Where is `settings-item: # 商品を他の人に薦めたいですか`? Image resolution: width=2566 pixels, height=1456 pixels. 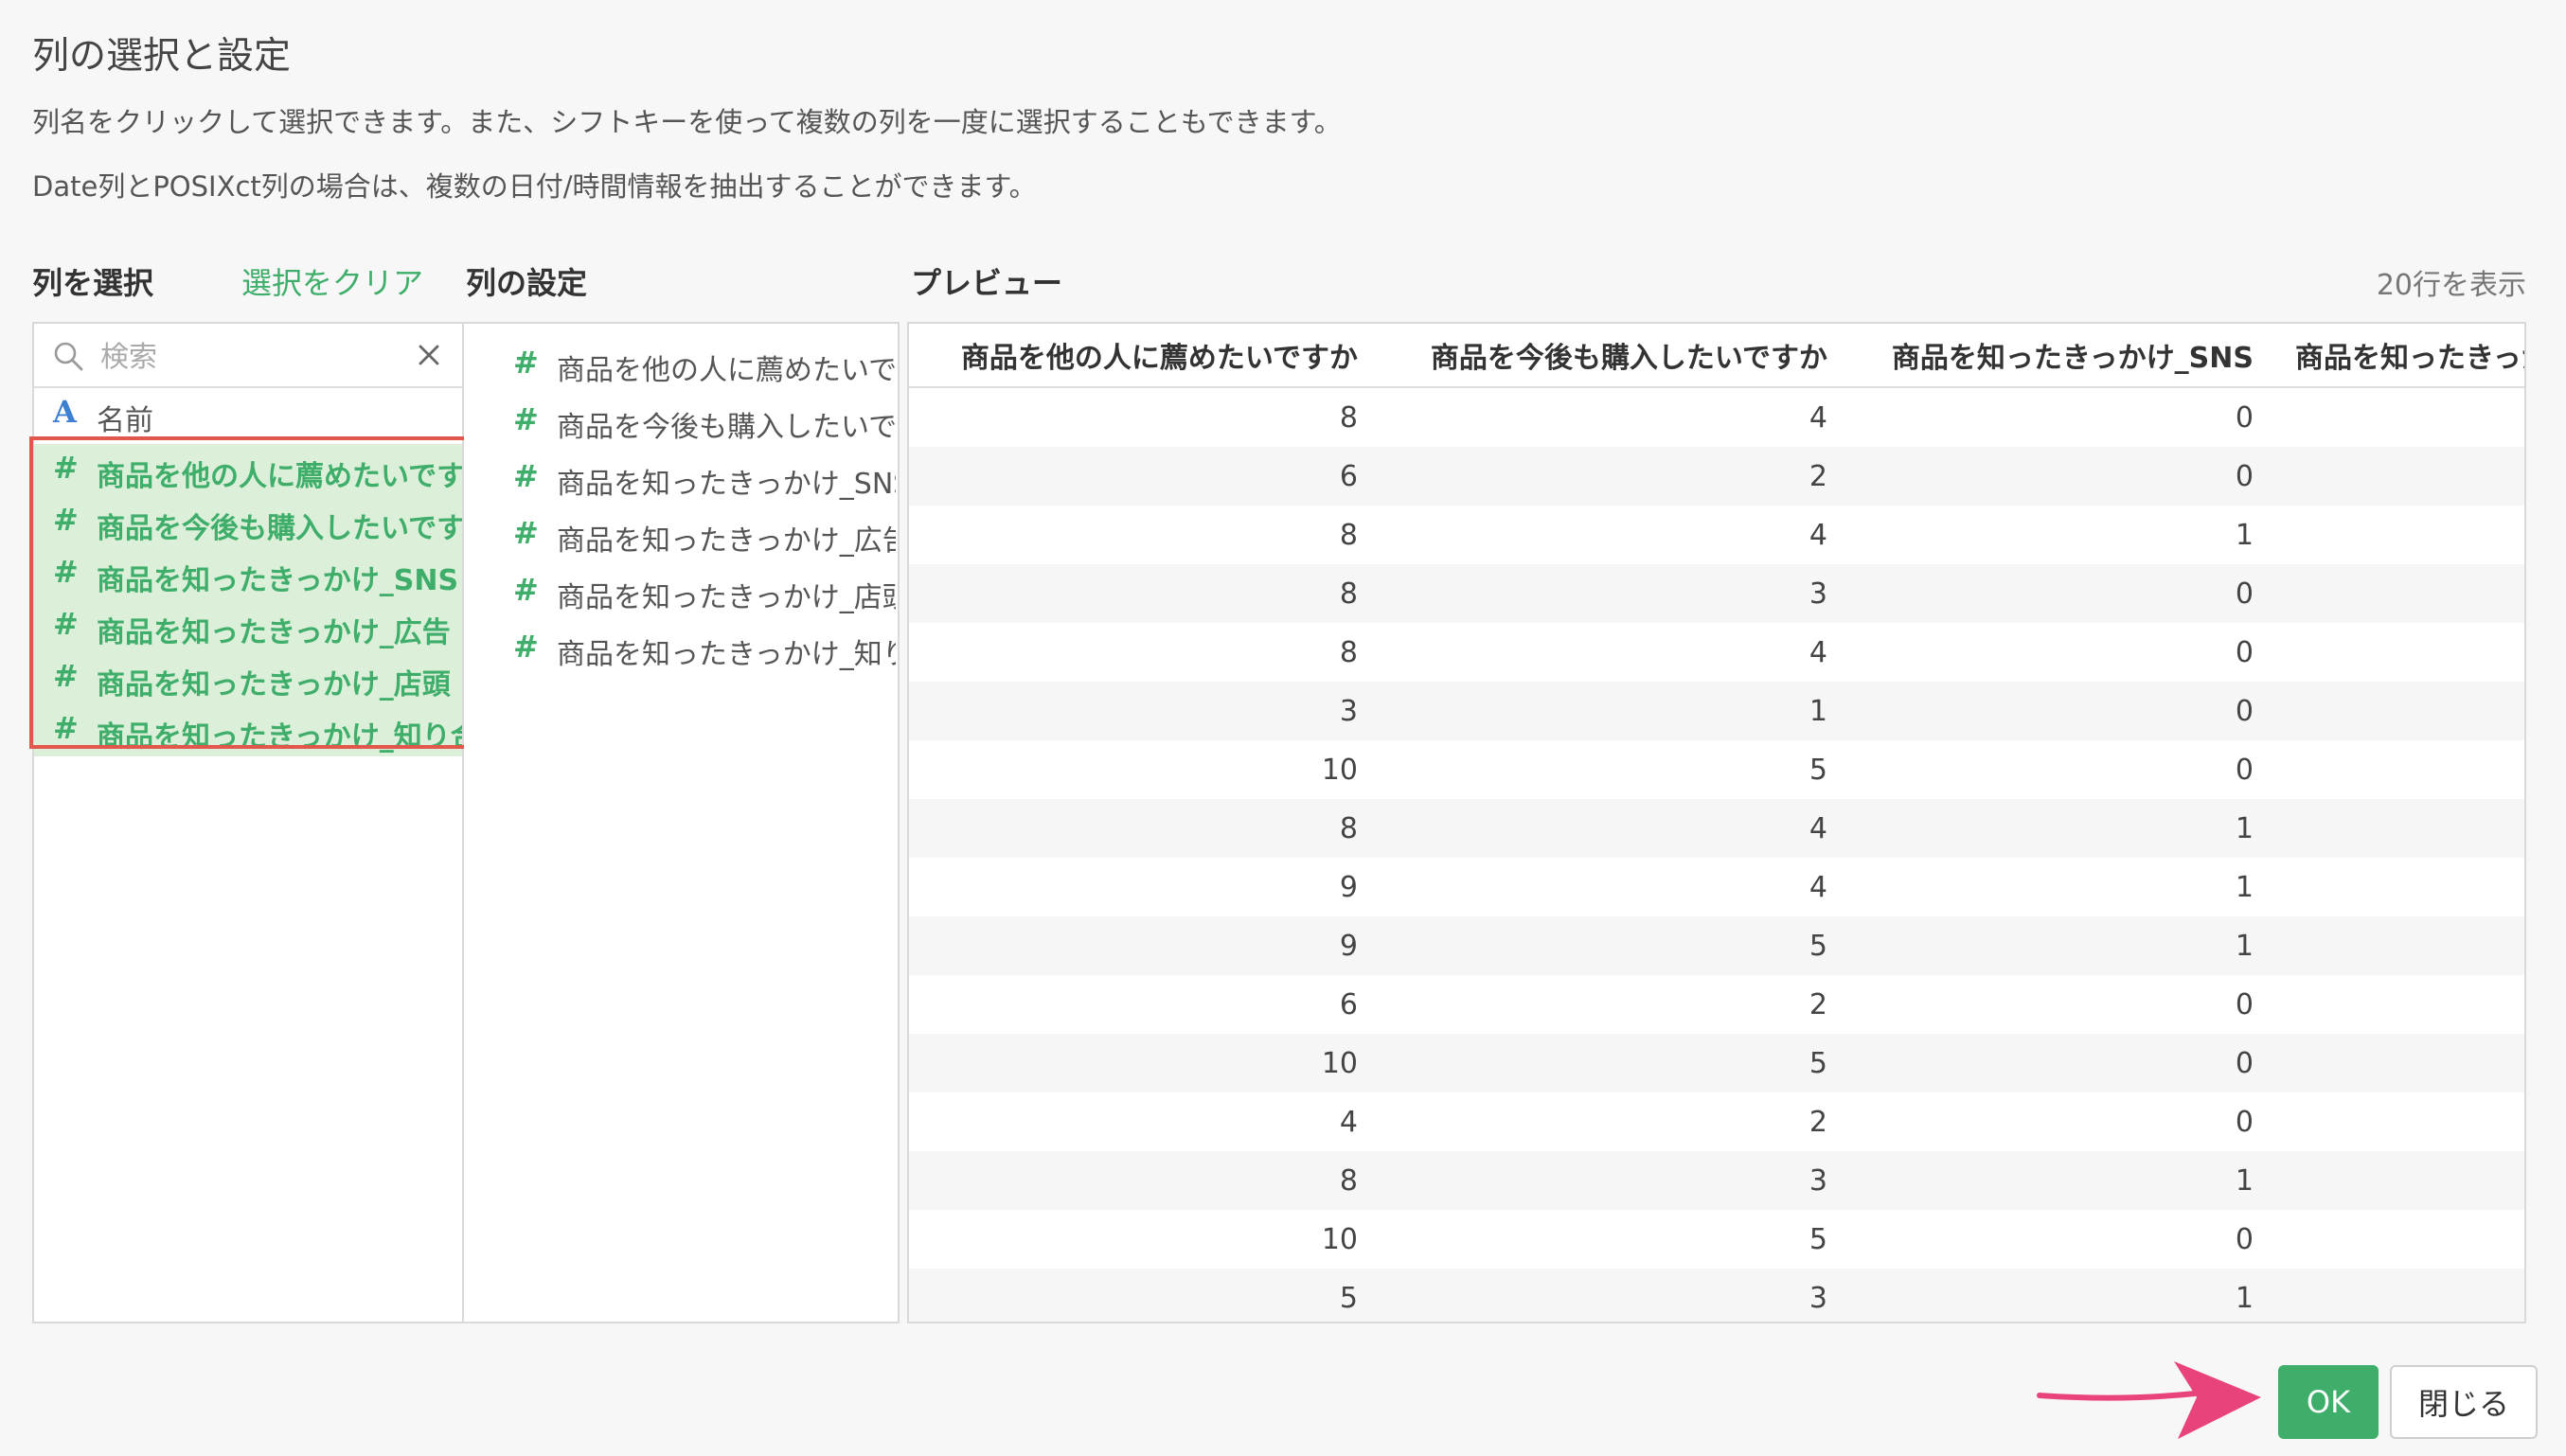
settings-item: # 商品を他の人に薦めたいですか is located at coordinates (680, 363).